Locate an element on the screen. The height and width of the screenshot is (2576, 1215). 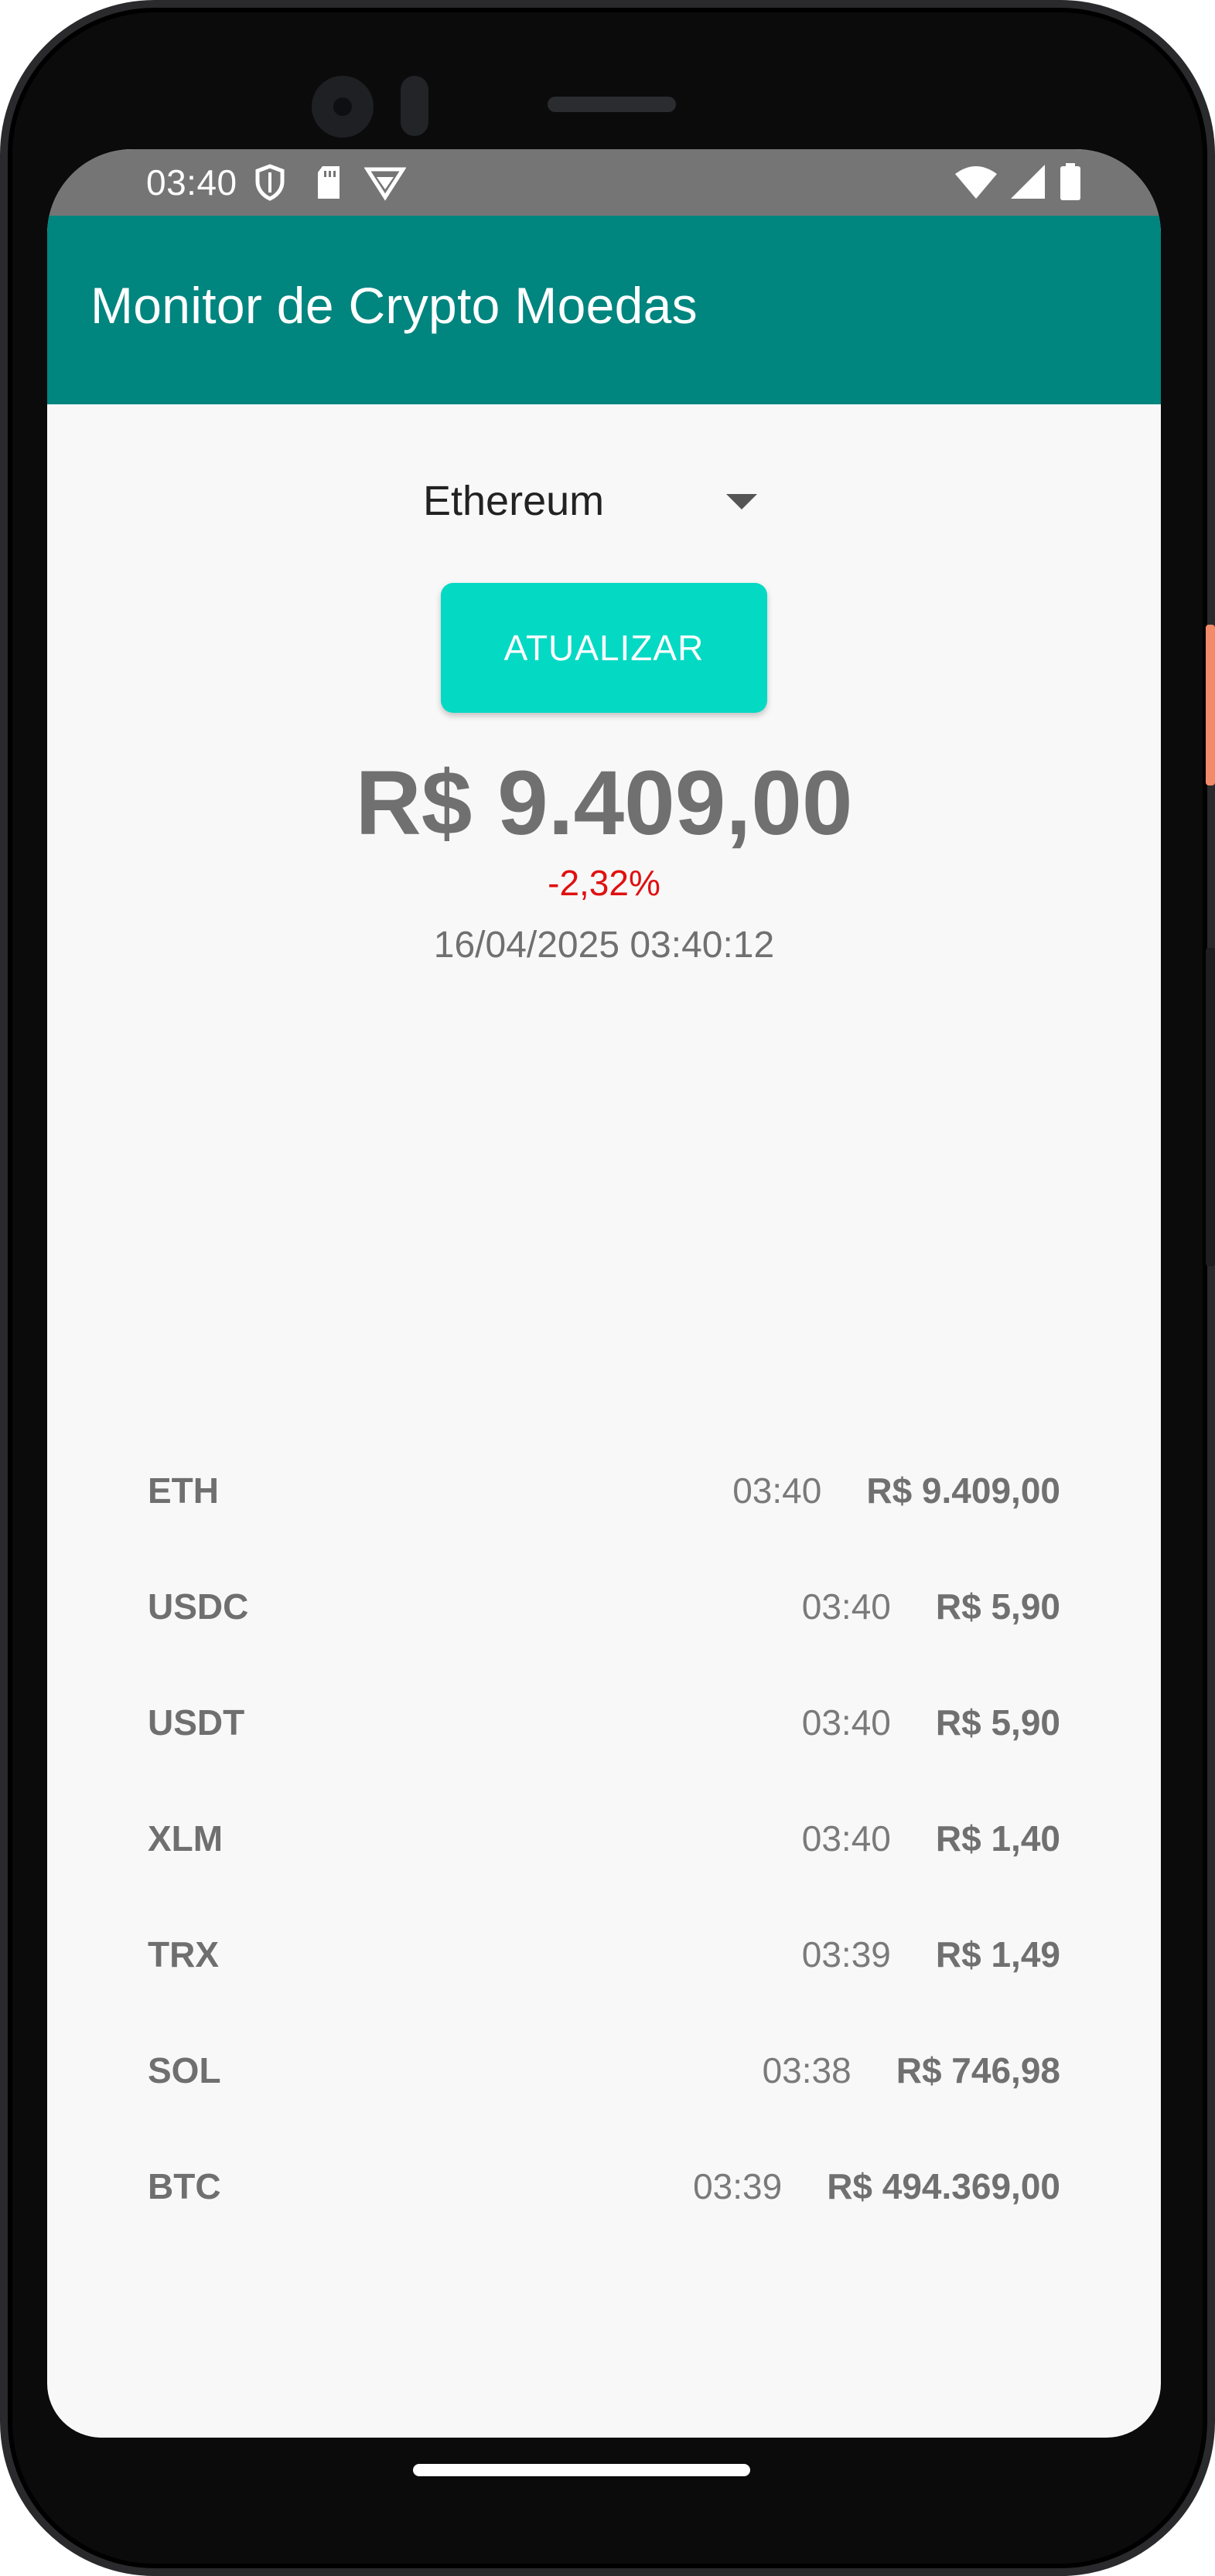
list-item: USDT 03:40 R$ 5,90 is located at coordinates (604, 1722).